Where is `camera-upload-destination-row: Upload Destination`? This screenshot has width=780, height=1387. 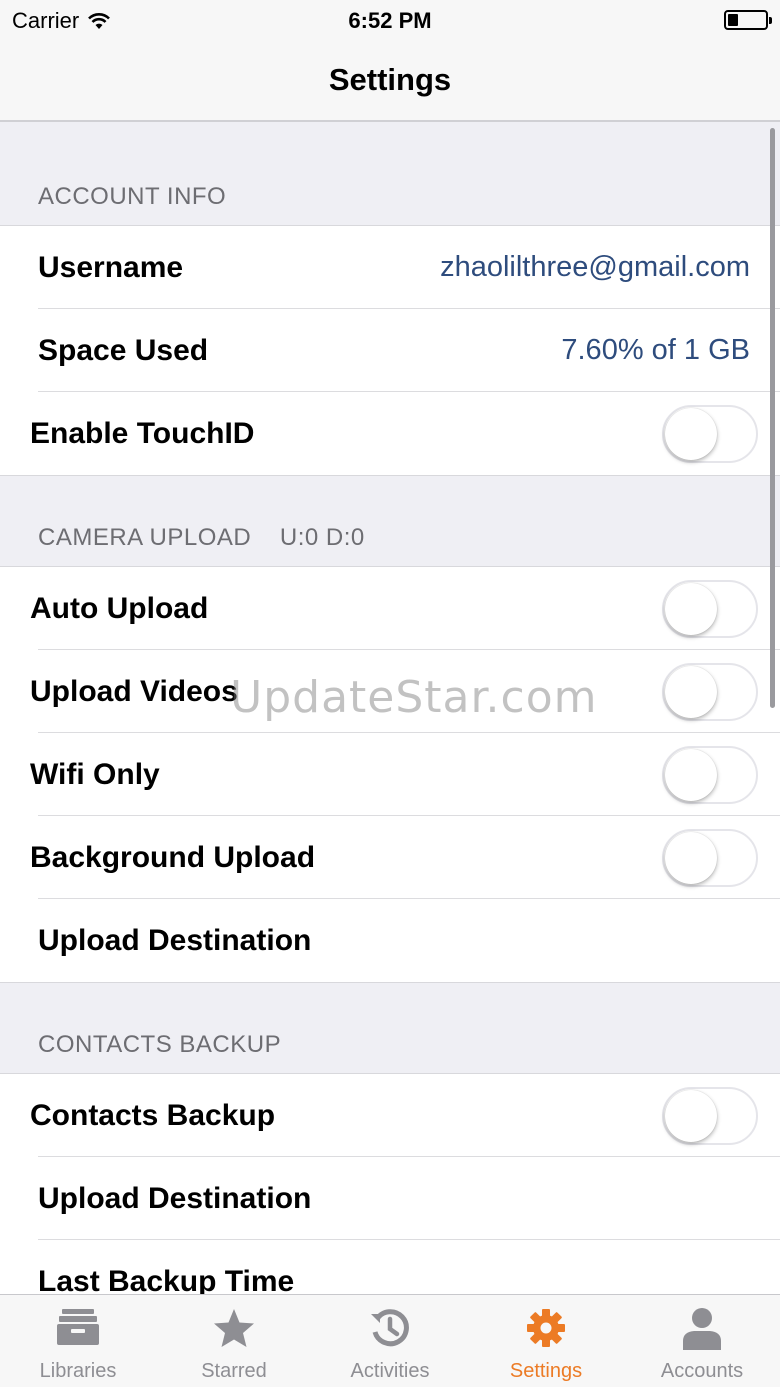 camera-upload-destination-row: Upload Destination is located at coordinates (390, 940).